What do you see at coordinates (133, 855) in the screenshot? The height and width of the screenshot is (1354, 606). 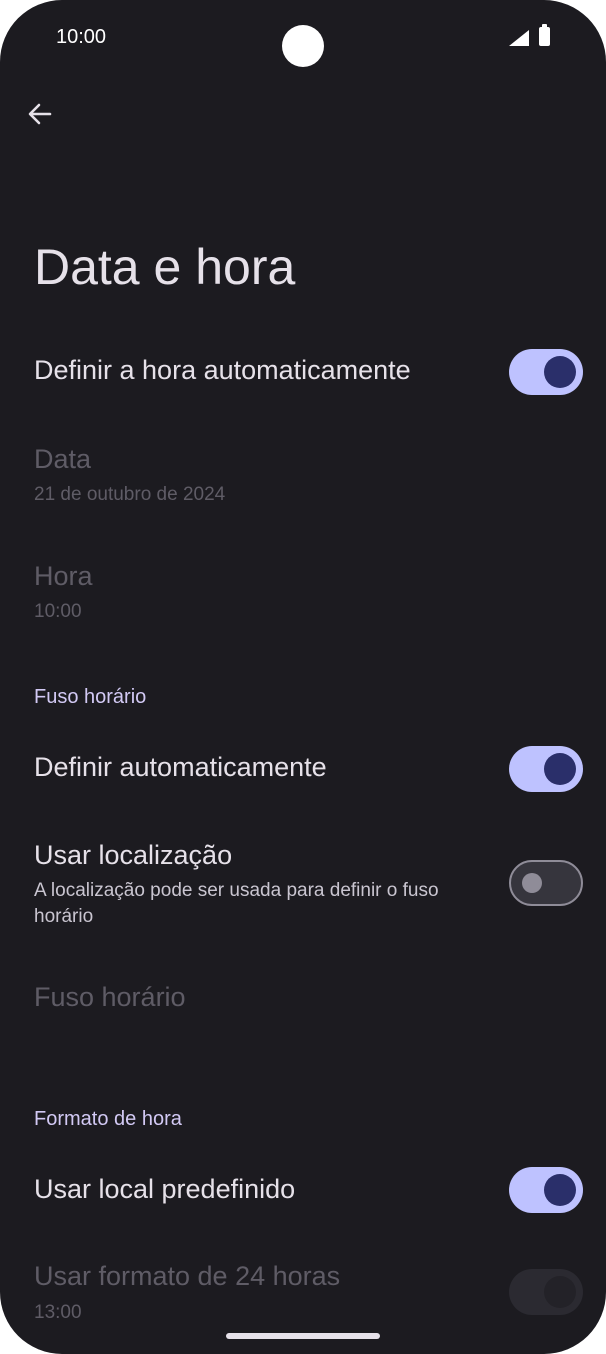 I see `use-location-label: Usar localização` at bounding box center [133, 855].